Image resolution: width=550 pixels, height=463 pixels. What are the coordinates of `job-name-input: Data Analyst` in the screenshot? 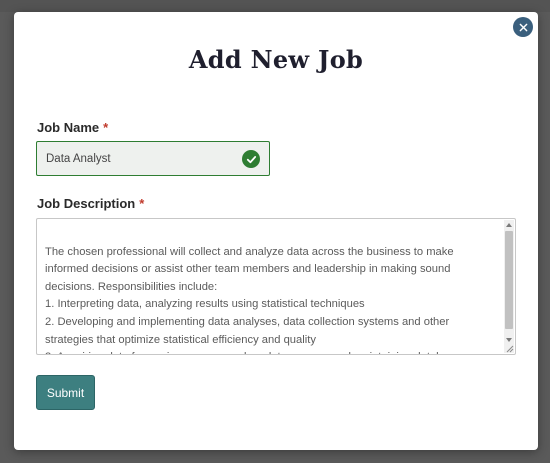 It's located at (153, 158).